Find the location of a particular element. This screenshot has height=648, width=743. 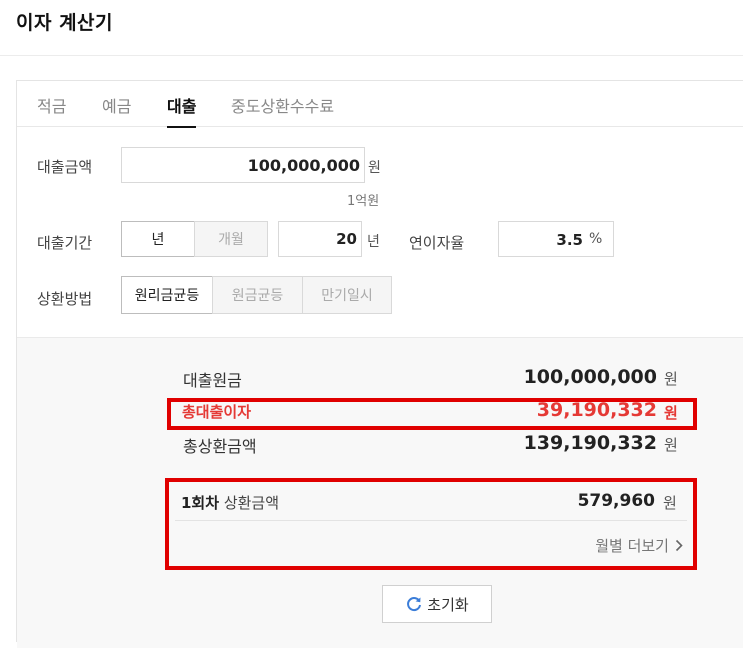

principal-label: 대출원금 is located at coordinates (212, 380).